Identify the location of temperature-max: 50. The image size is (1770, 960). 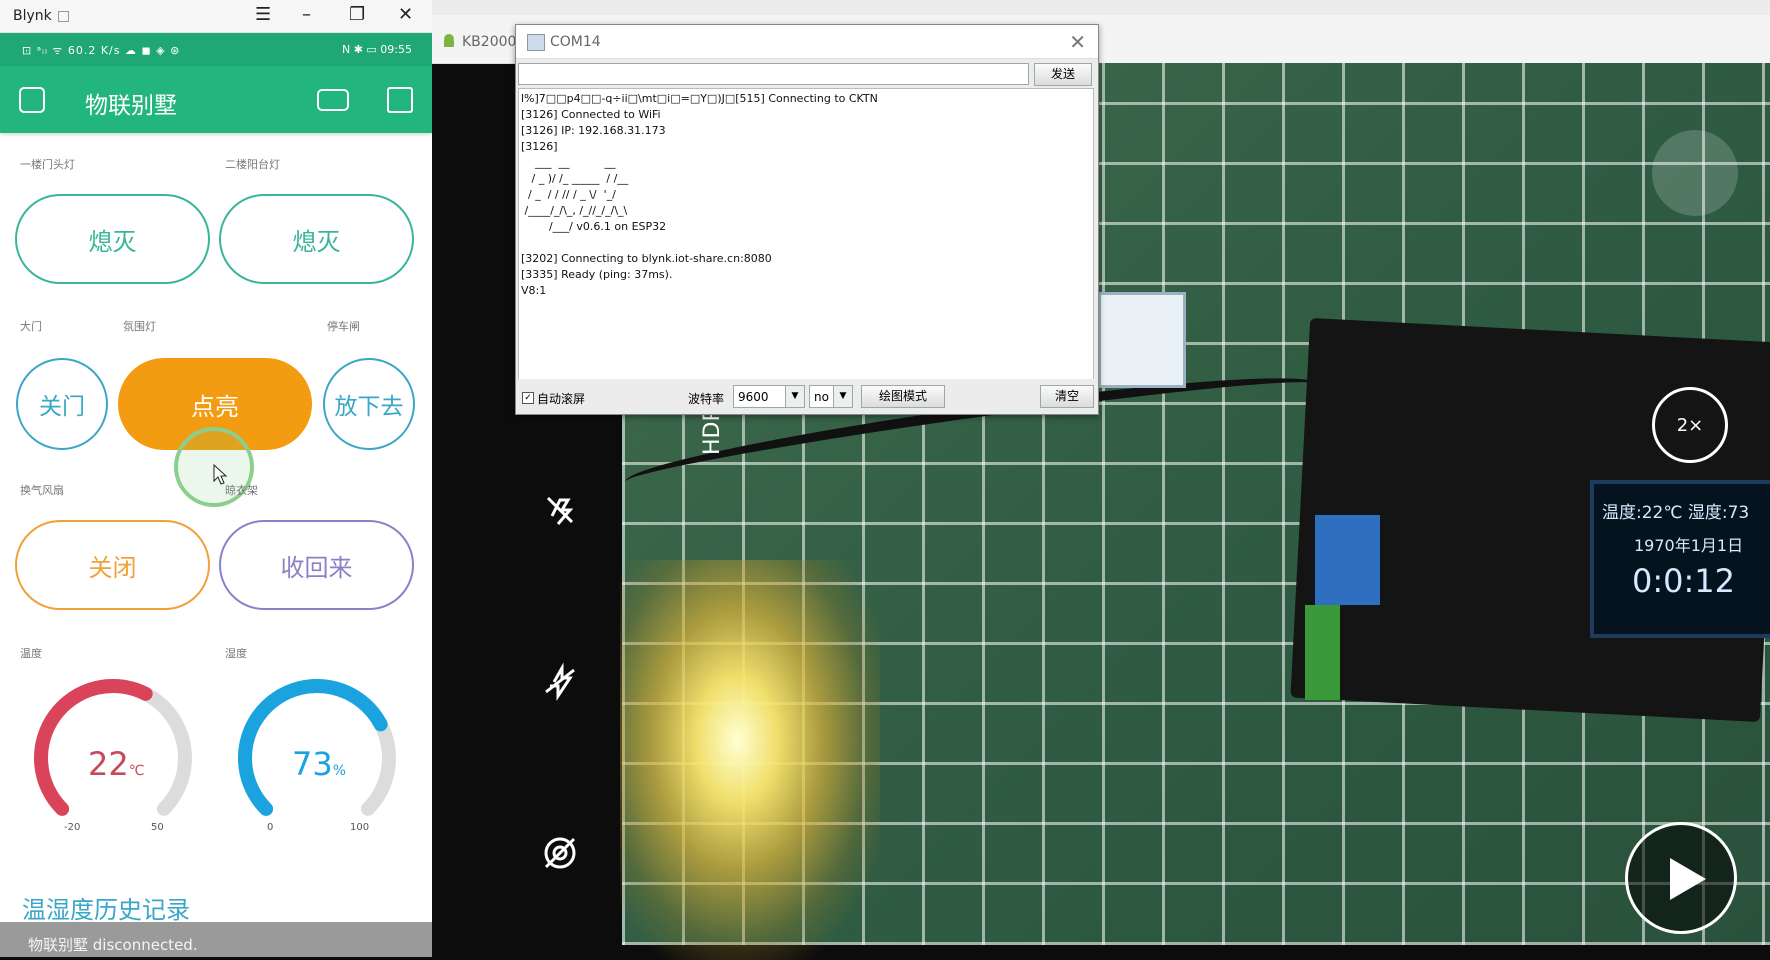
(157, 827).